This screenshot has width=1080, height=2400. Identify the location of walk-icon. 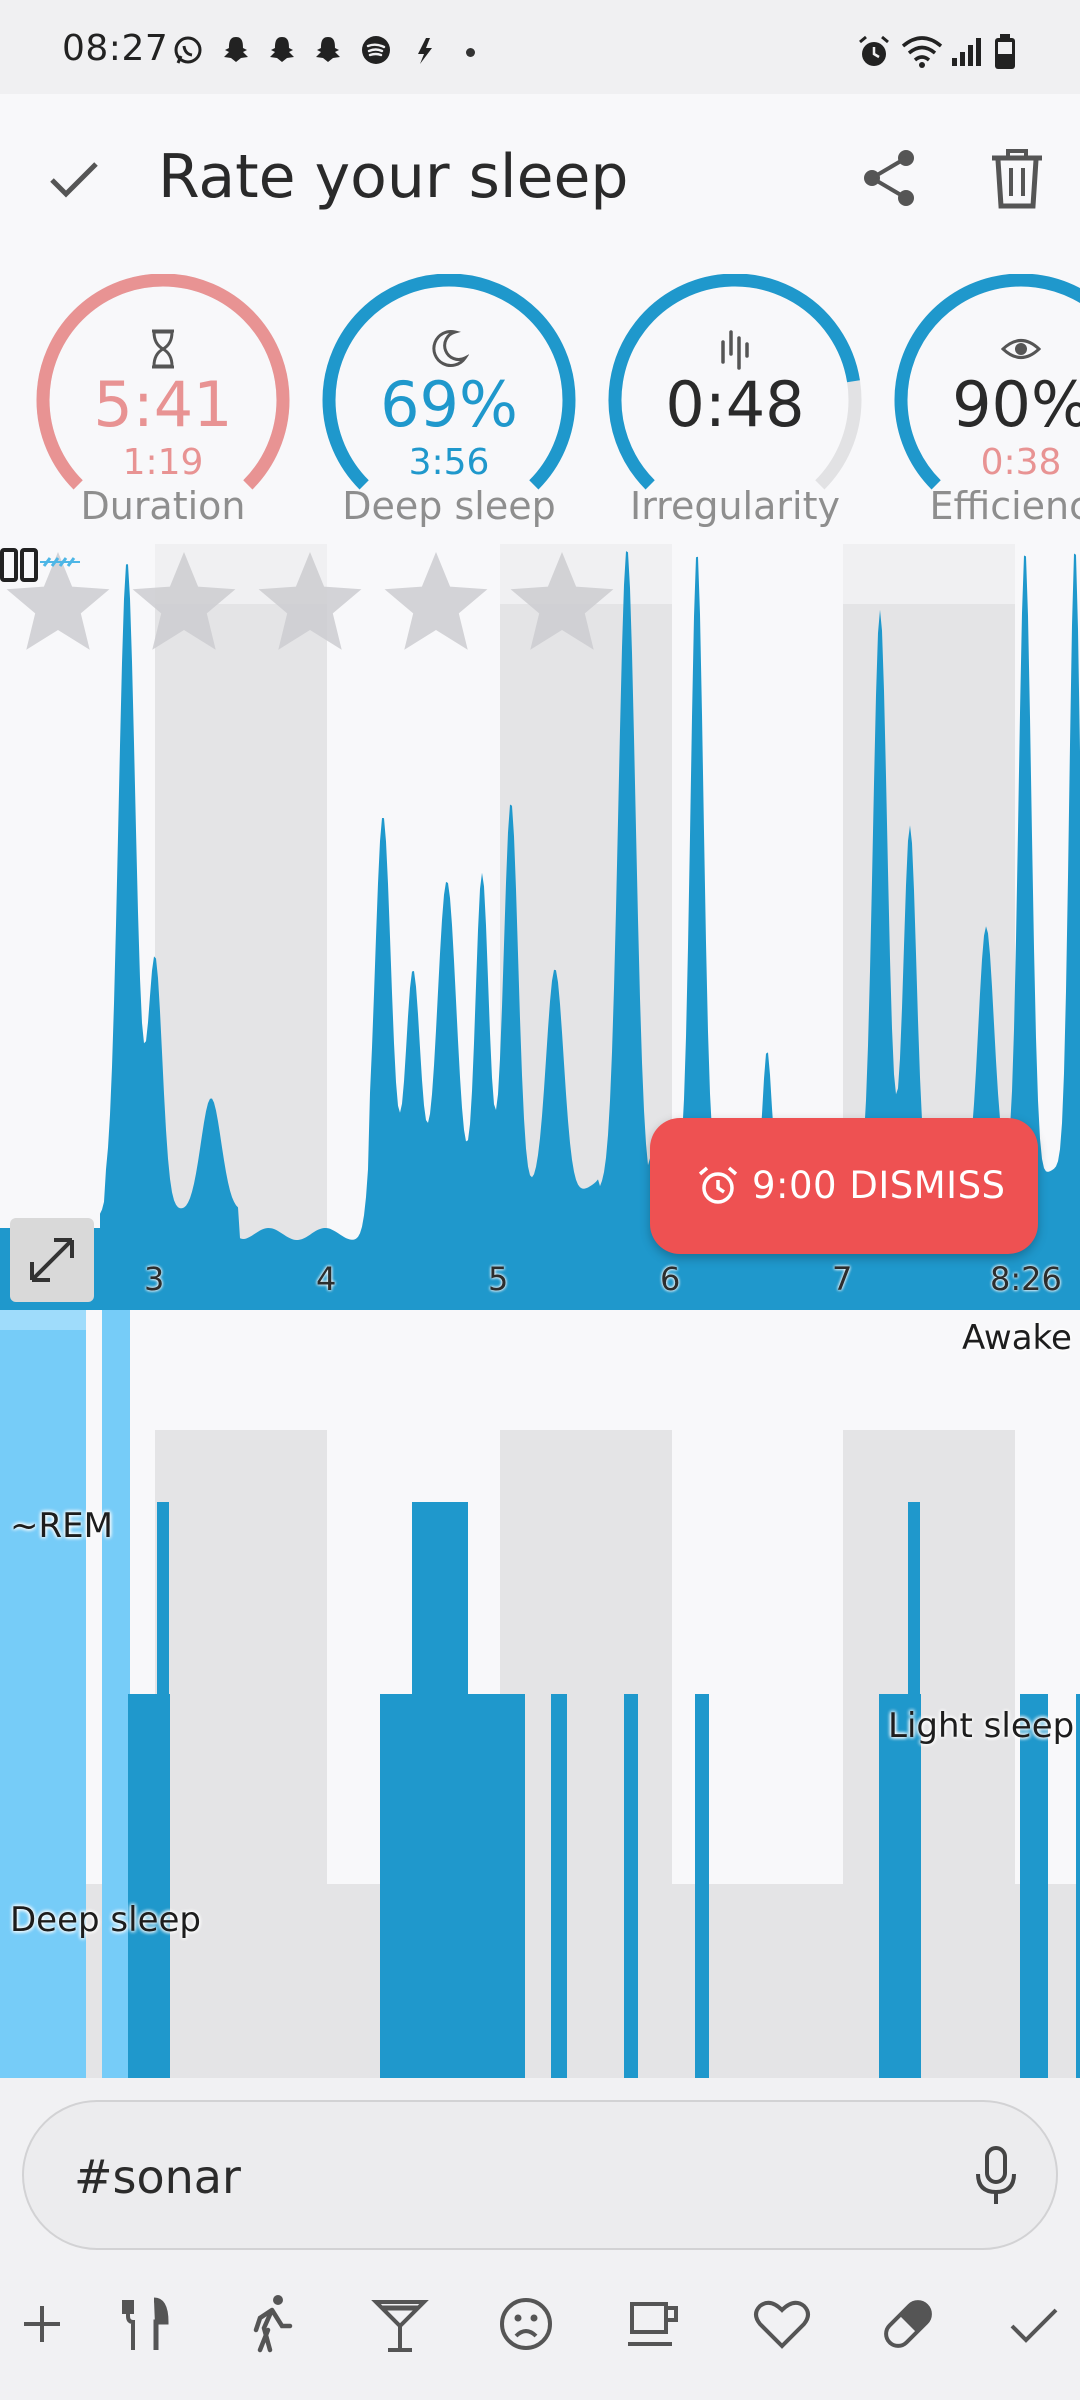
(274, 2324).